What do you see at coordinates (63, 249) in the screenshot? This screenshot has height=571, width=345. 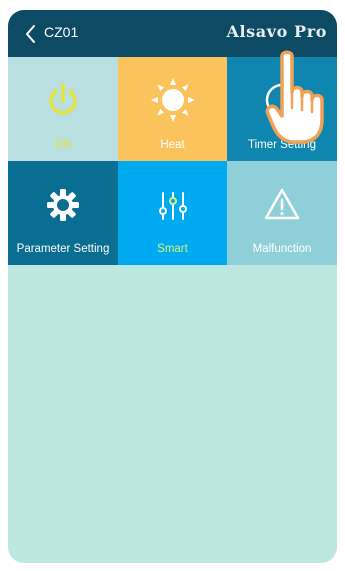 I see `parameter-setting-label: Parameter Setting` at bounding box center [63, 249].